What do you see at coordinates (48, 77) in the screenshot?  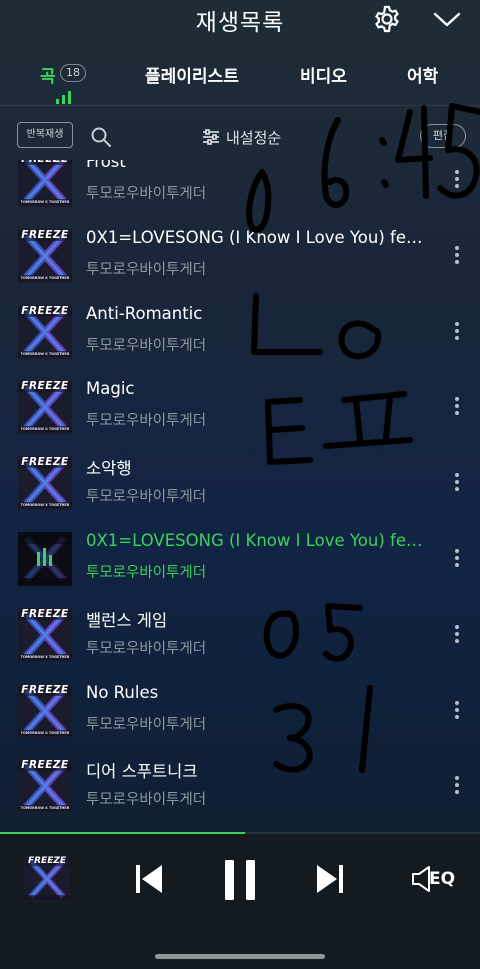 I see `tab-songs-label: 곡` at bounding box center [48, 77].